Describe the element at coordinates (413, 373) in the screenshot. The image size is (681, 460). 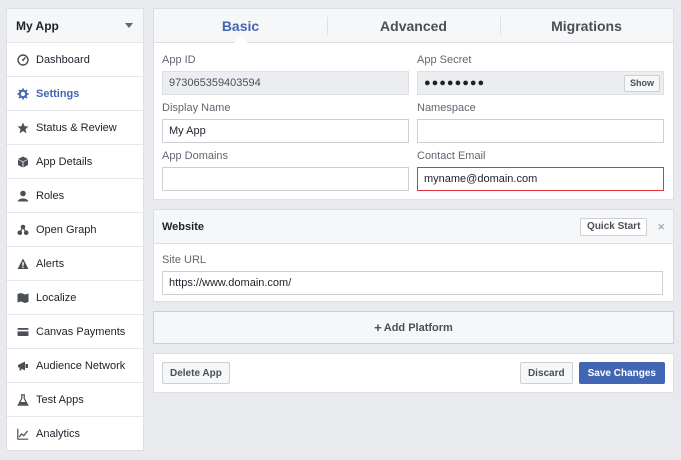
I see `action-bar: Delete App Discard Save Changes` at that location.